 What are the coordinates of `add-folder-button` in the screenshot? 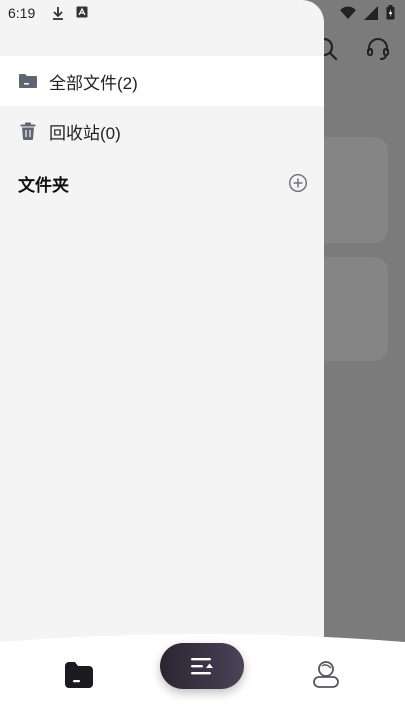 It's located at (298, 183).